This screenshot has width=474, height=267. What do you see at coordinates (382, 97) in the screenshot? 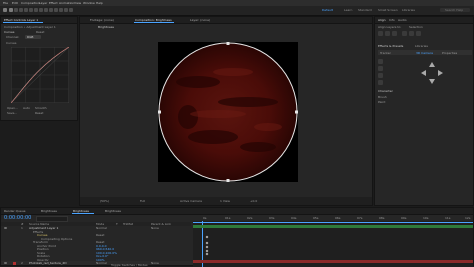
I see `brush-label: Brush` at bounding box center [382, 97].